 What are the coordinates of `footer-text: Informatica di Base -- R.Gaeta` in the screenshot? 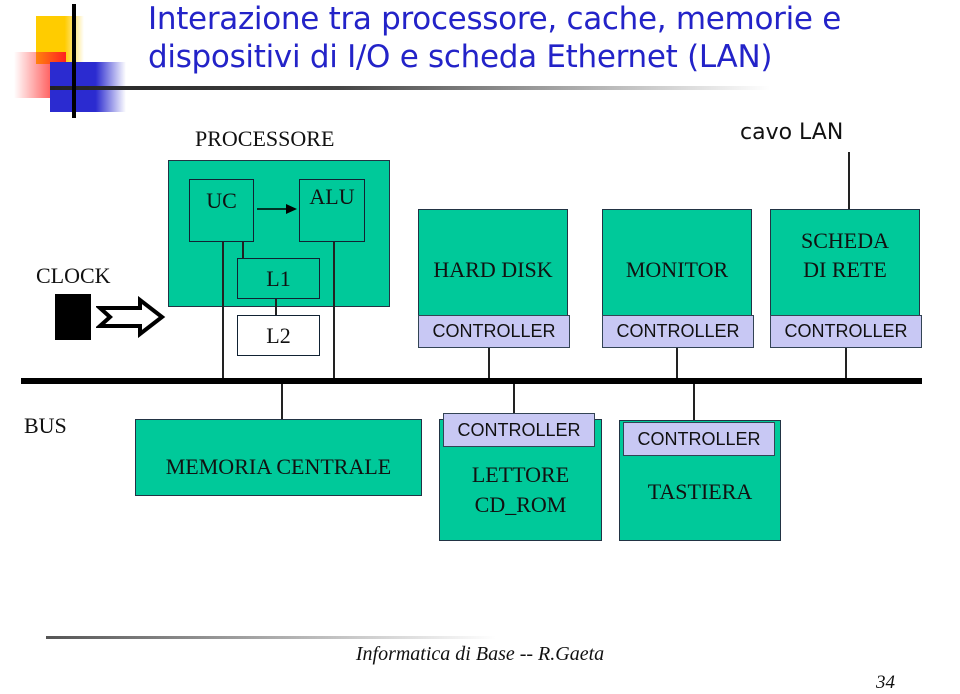 It's located at (480, 654).